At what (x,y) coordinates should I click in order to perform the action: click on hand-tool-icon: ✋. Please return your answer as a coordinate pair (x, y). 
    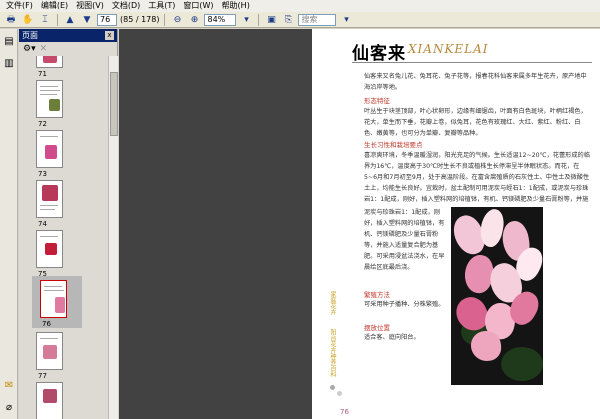
    Looking at the image, I should click on (28, 19).